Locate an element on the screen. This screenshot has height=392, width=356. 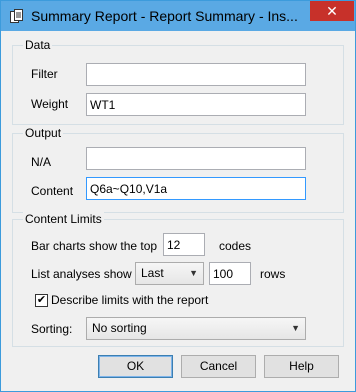
report-window-icon is located at coordinates (16, 16).